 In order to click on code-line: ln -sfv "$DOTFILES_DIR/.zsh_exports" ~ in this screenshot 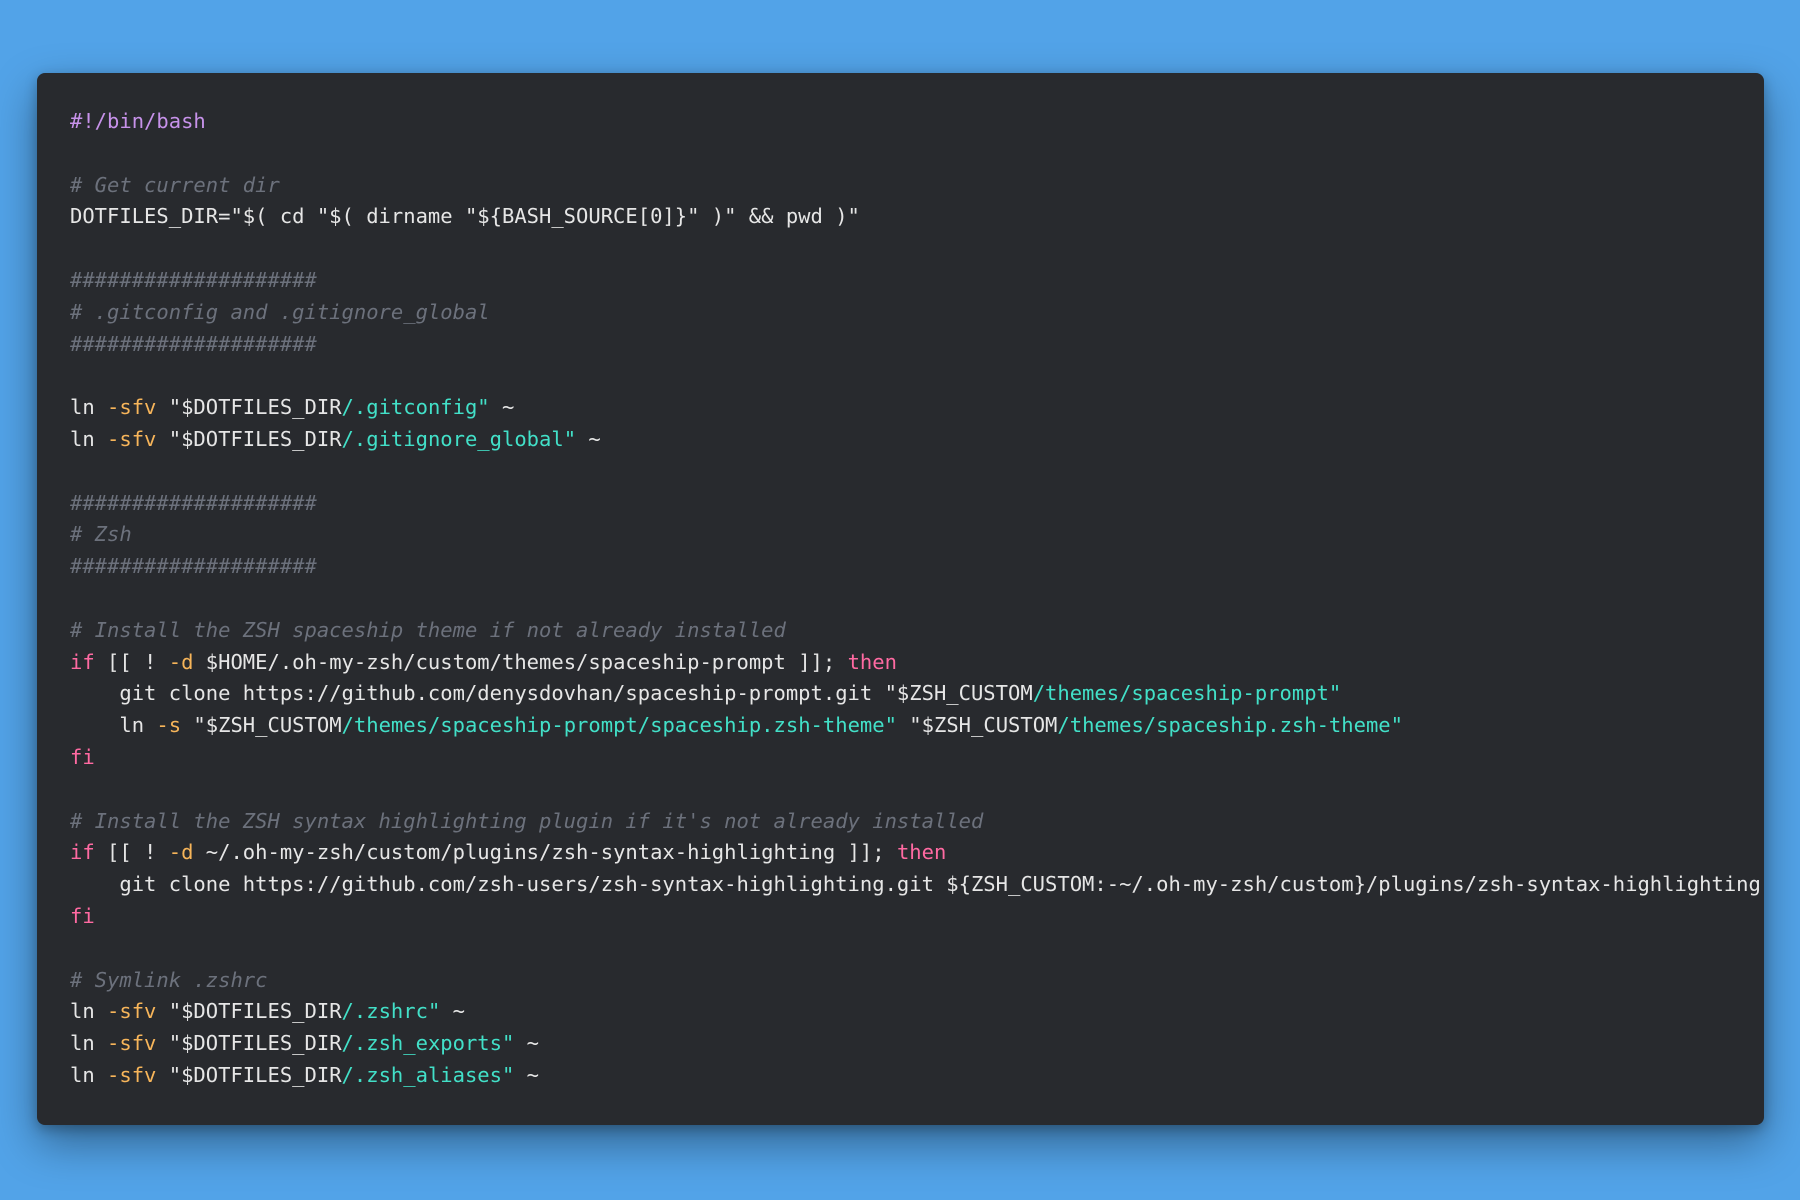, I will do `click(915, 1044)`.